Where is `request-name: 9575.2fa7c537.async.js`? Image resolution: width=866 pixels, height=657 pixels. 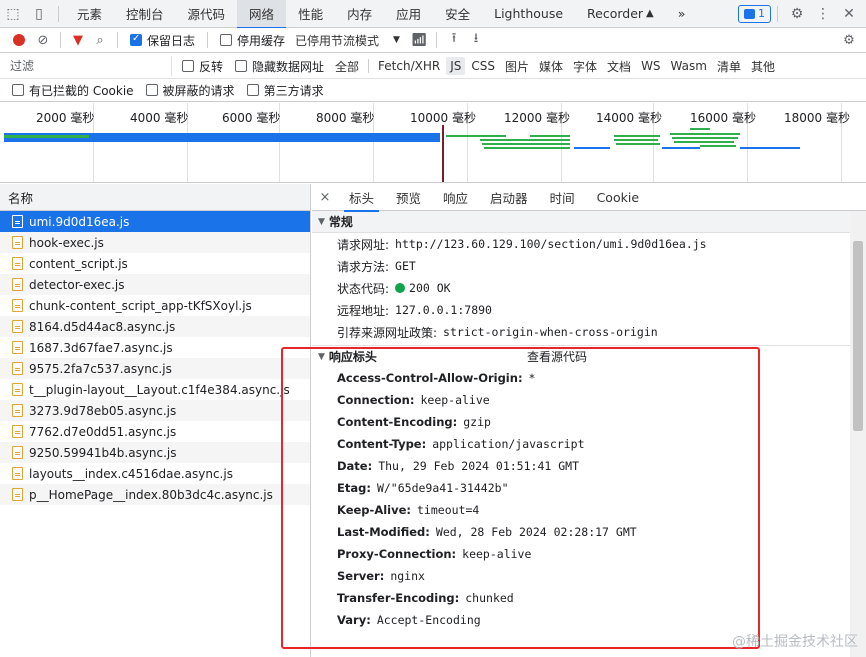
request-name: 9575.2fa7c537.async.js is located at coordinates (100, 368).